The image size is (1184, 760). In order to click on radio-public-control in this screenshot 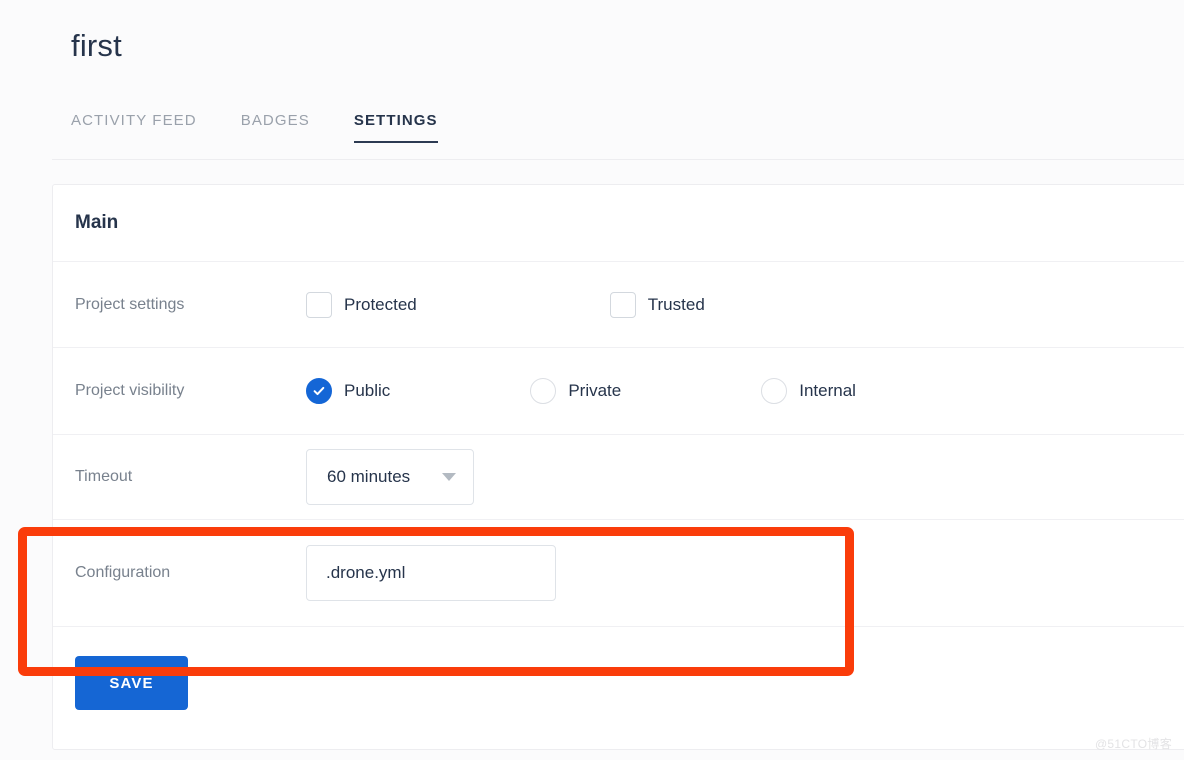, I will do `click(319, 391)`.